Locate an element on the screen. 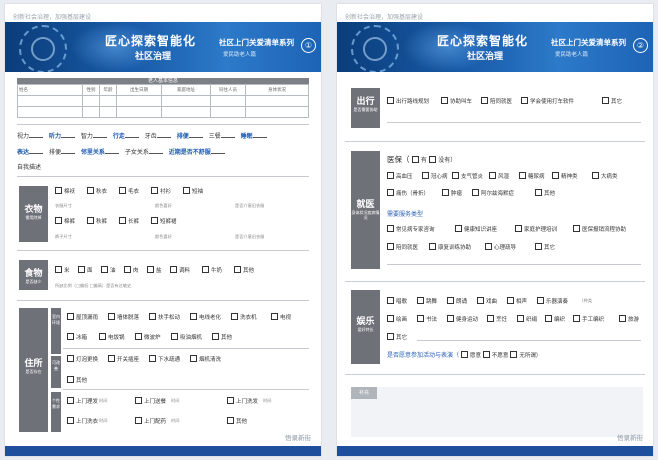  food-category: 食物 是否缺少 is located at coordinates (33, 275).